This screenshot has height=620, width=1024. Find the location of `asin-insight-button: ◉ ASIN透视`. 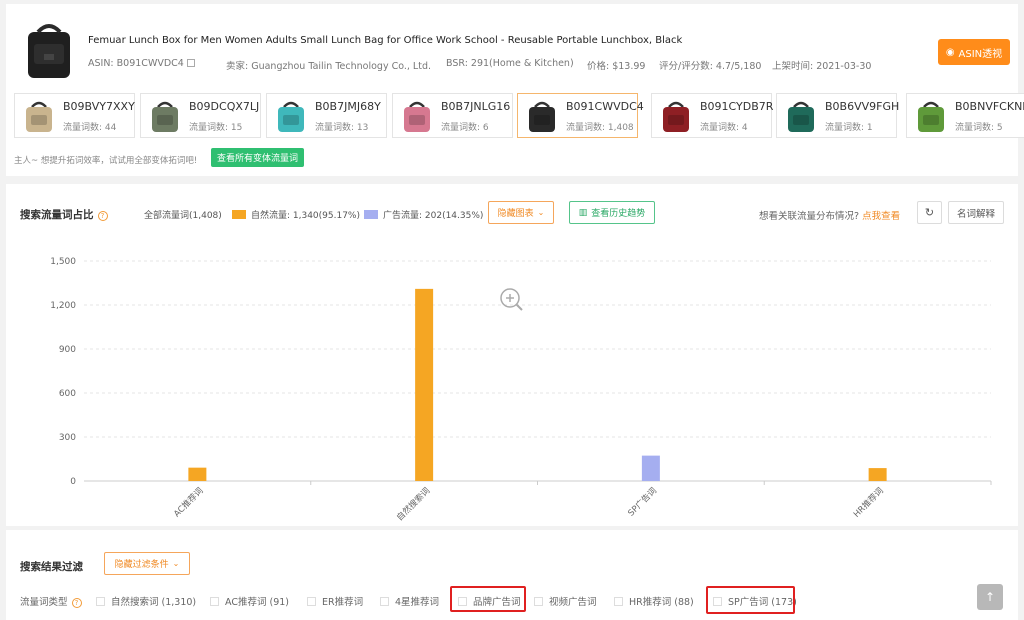

asin-insight-button: ◉ ASIN透视 is located at coordinates (974, 52).